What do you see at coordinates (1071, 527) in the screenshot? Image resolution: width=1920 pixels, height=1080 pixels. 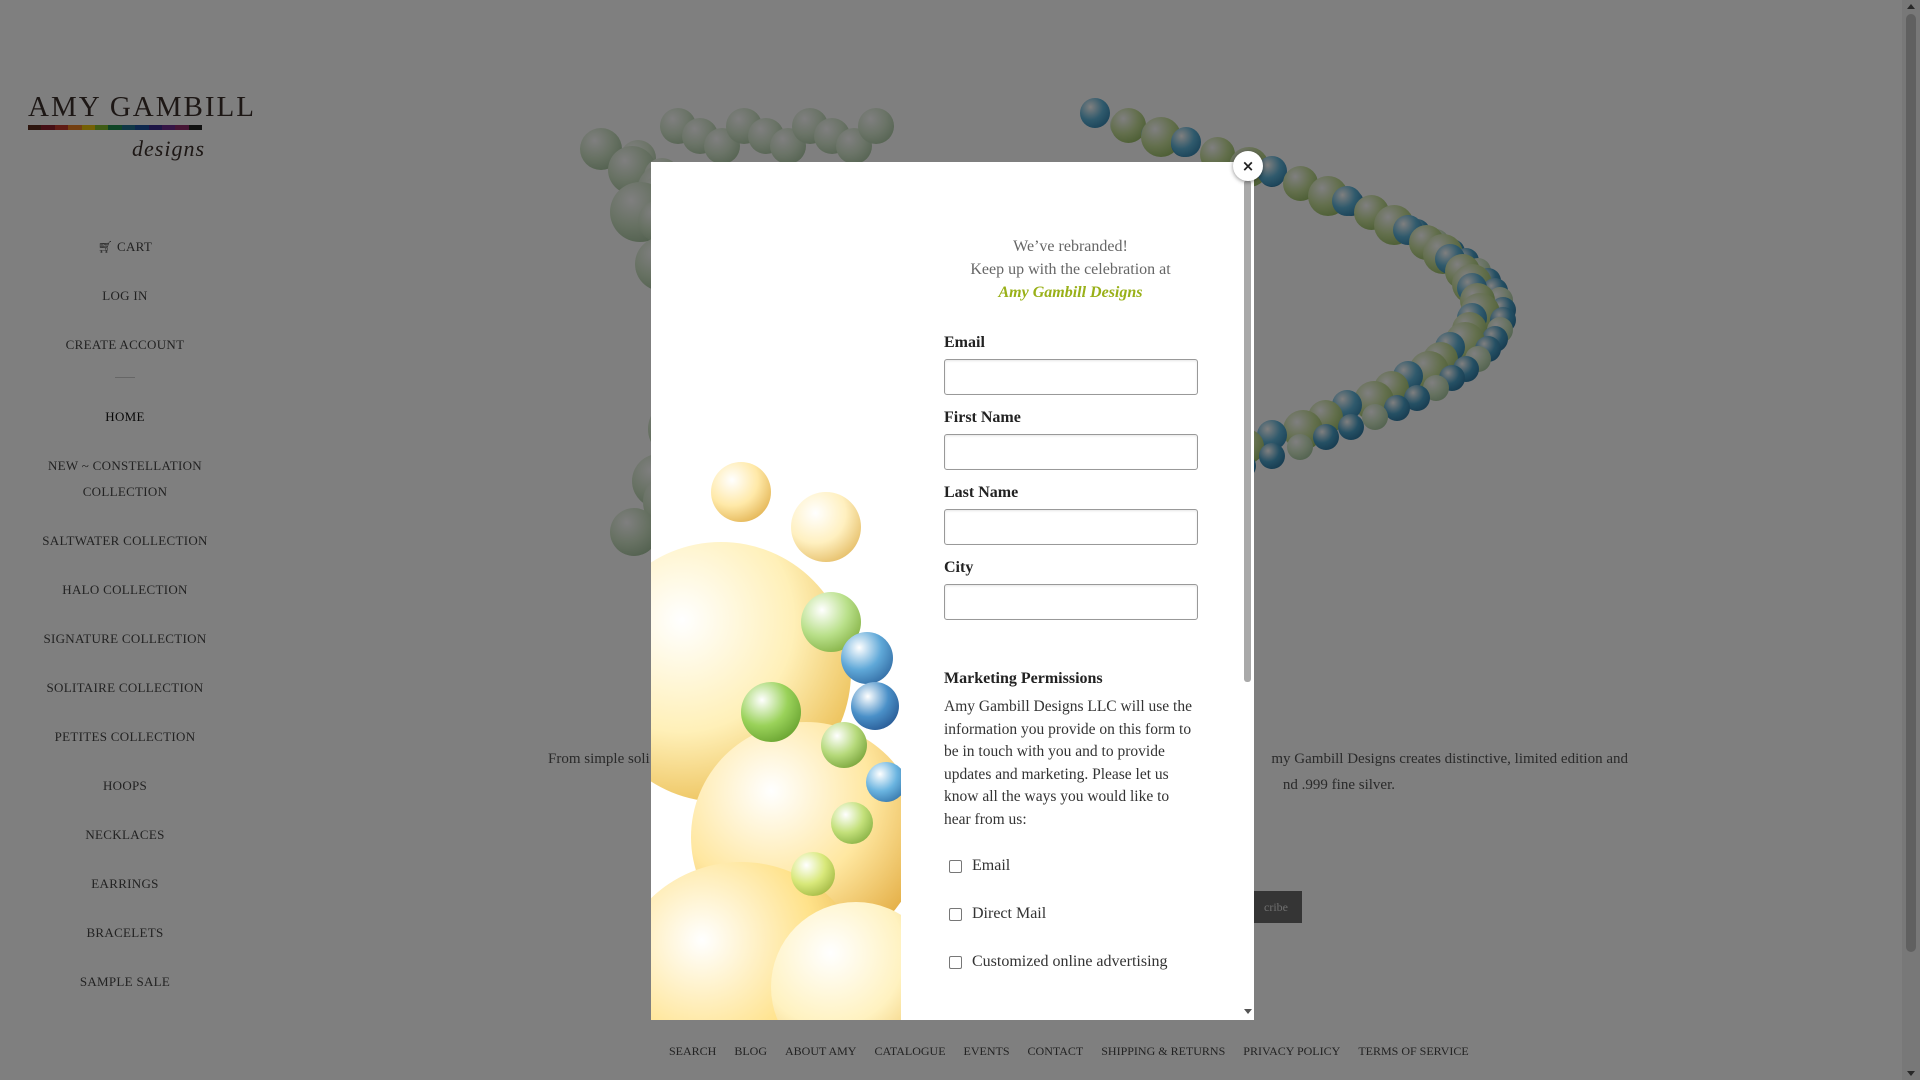 I see `last-name-field` at bounding box center [1071, 527].